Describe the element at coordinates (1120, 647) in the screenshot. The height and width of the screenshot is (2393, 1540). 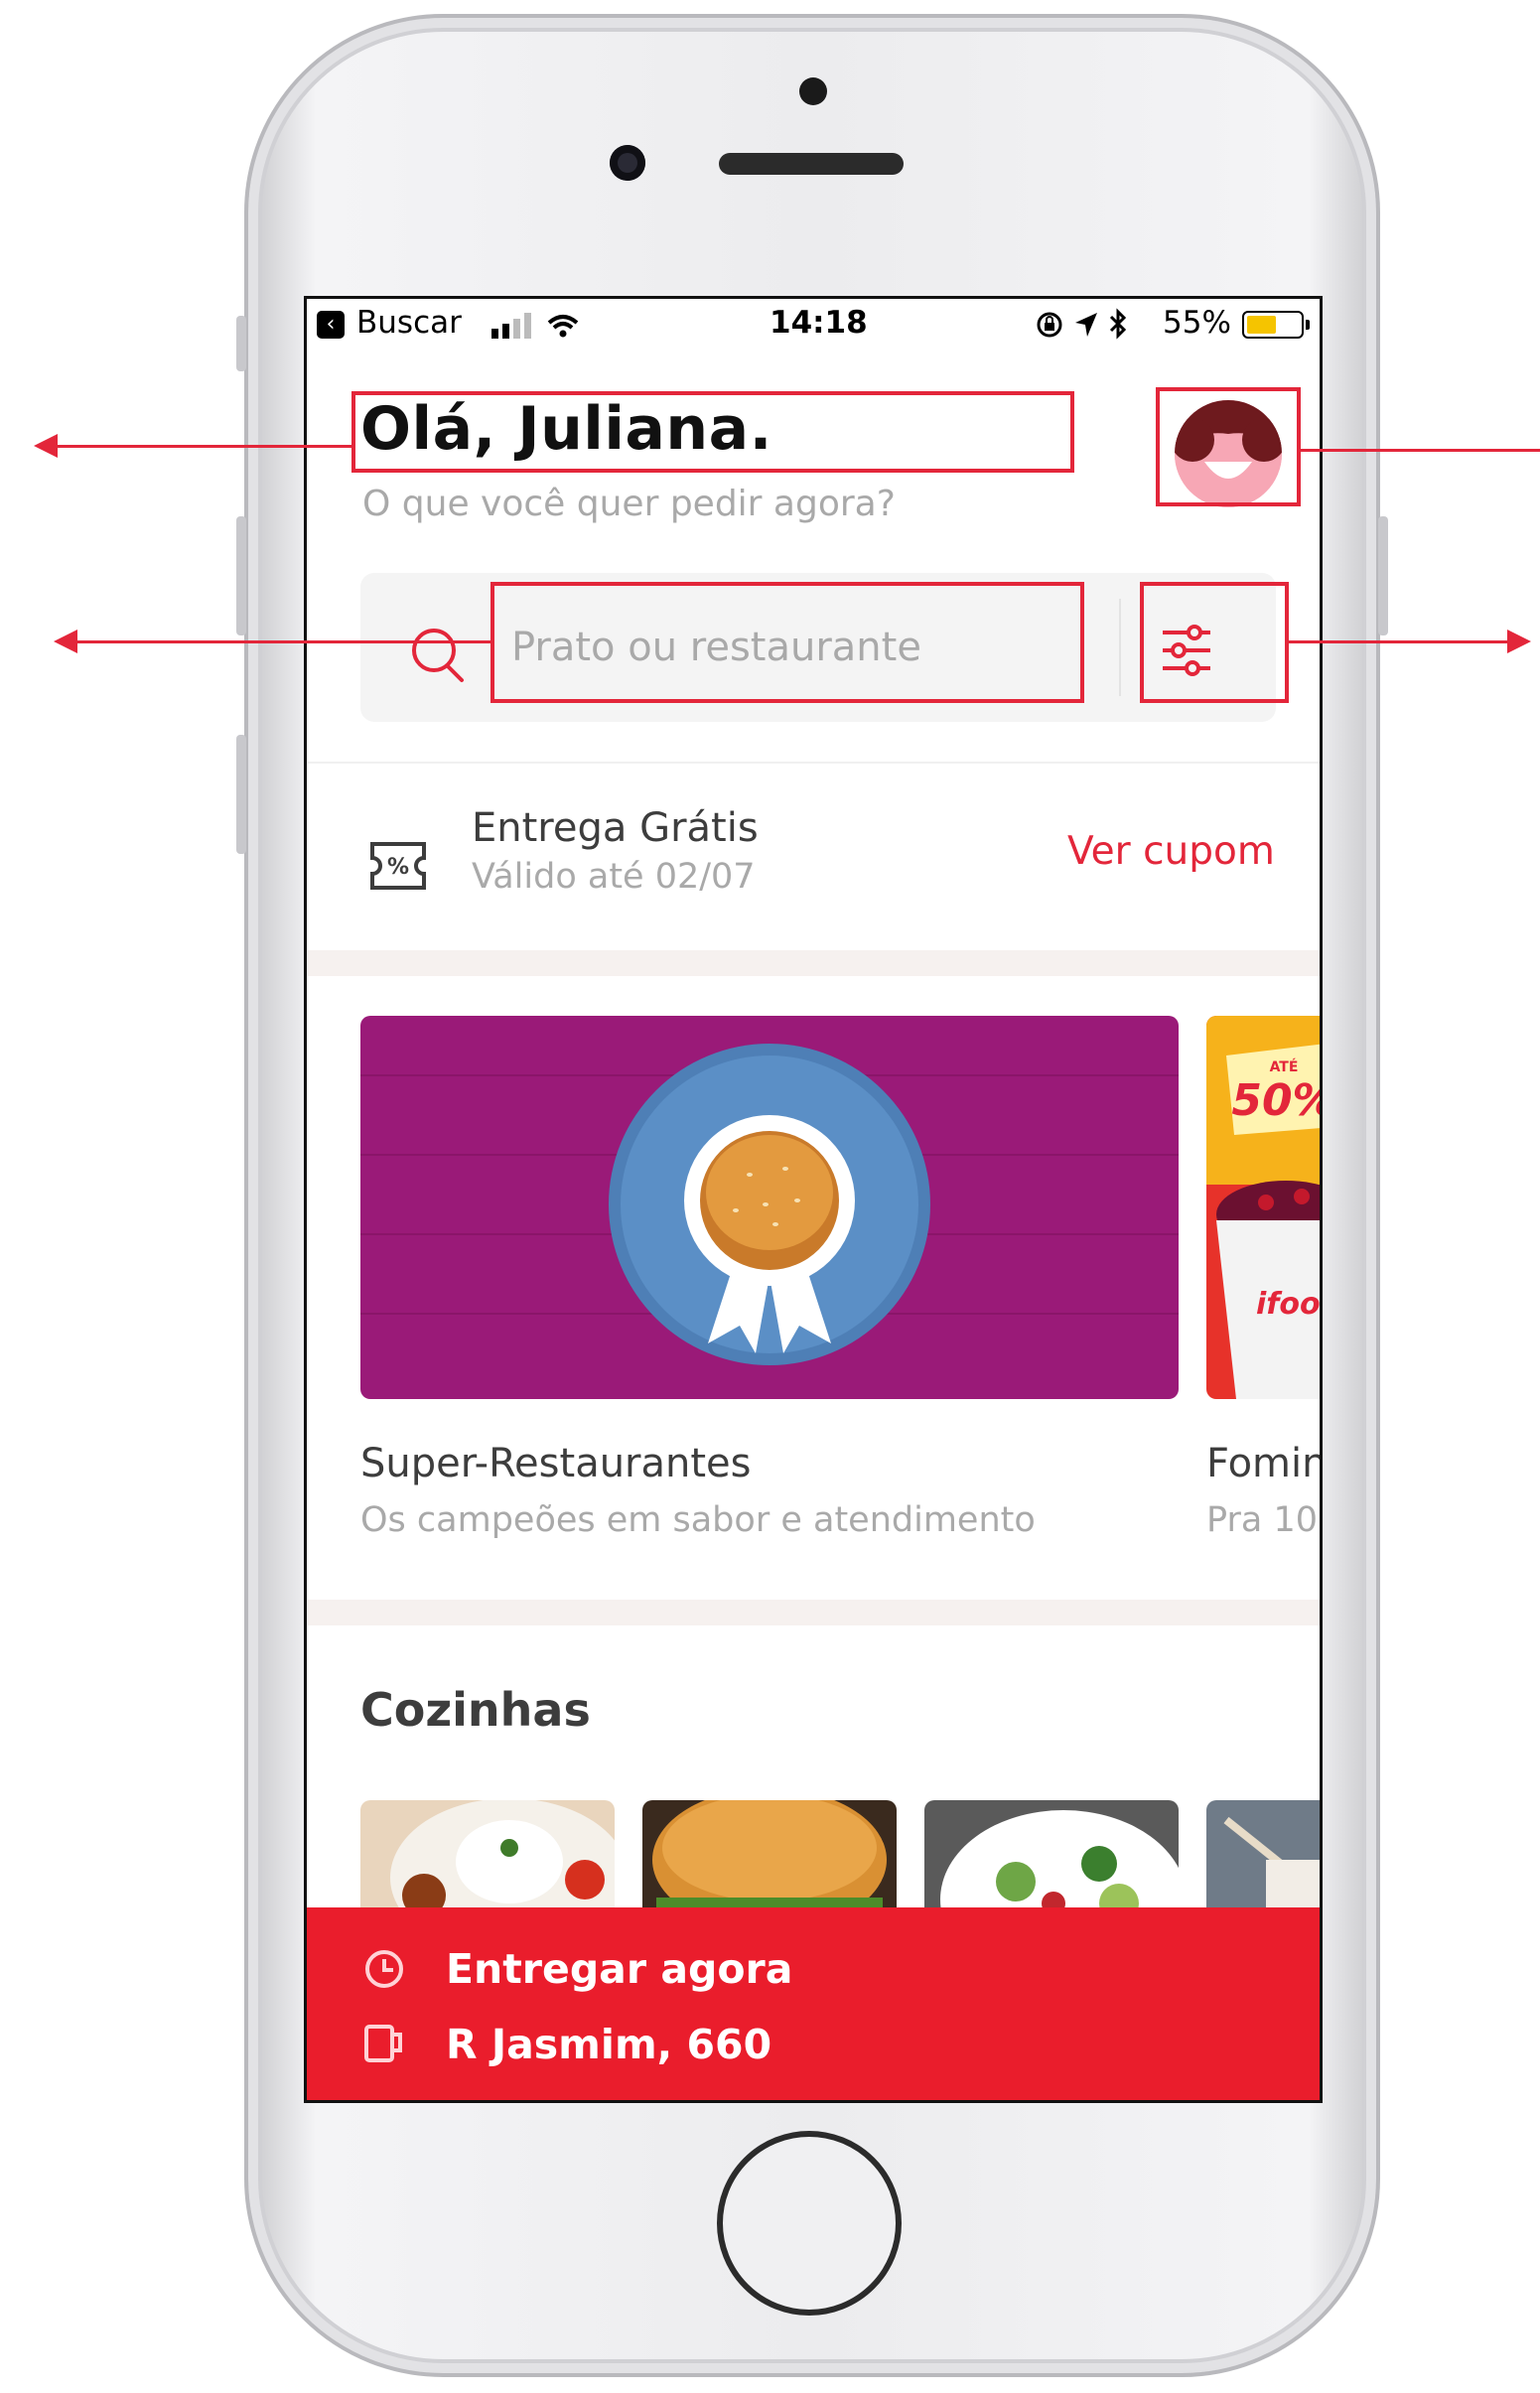
I see `search-divider` at that location.